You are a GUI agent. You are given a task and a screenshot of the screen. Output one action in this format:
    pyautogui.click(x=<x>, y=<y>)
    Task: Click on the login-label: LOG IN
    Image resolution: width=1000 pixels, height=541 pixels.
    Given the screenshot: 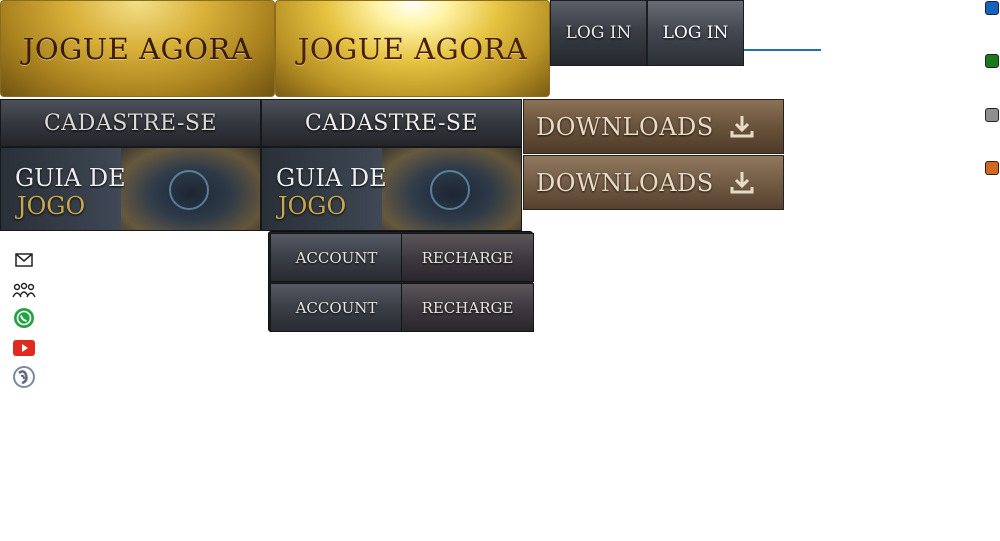 What is the action you would take?
    pyautogui.click(x=598, y=33)
    